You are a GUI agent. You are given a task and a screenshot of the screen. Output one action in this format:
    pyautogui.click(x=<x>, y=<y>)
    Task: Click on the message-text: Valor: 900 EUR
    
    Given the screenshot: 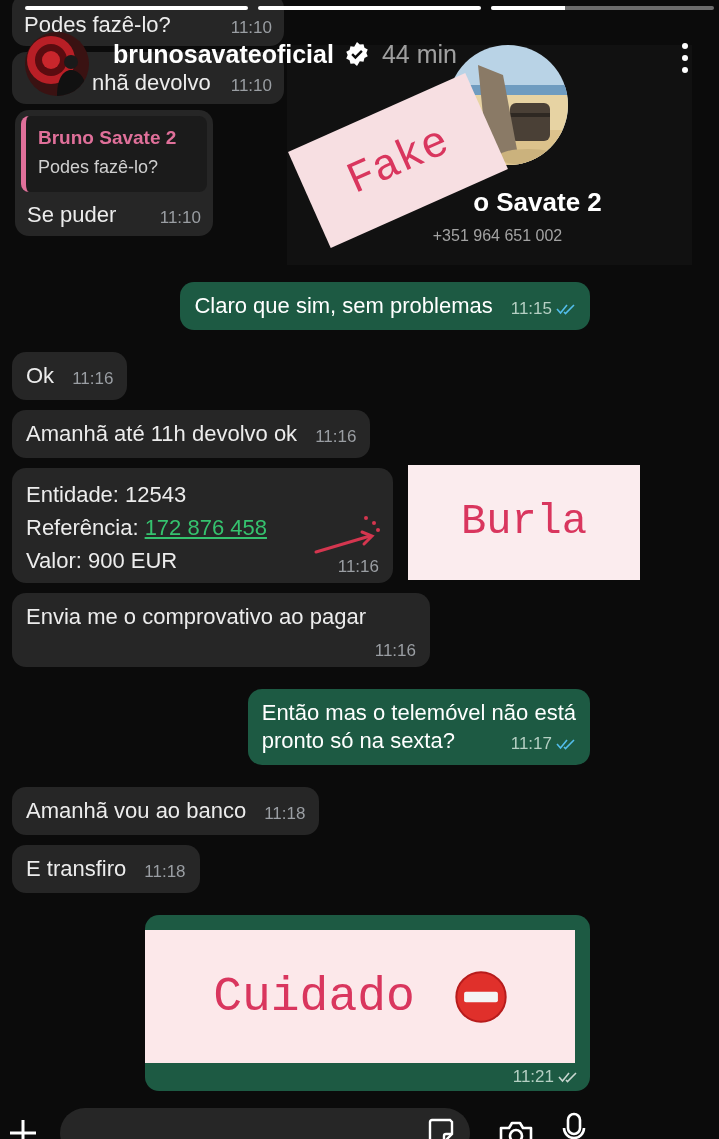 What is the action you would take?
    pyautogui.click(x=102, y=561)
    